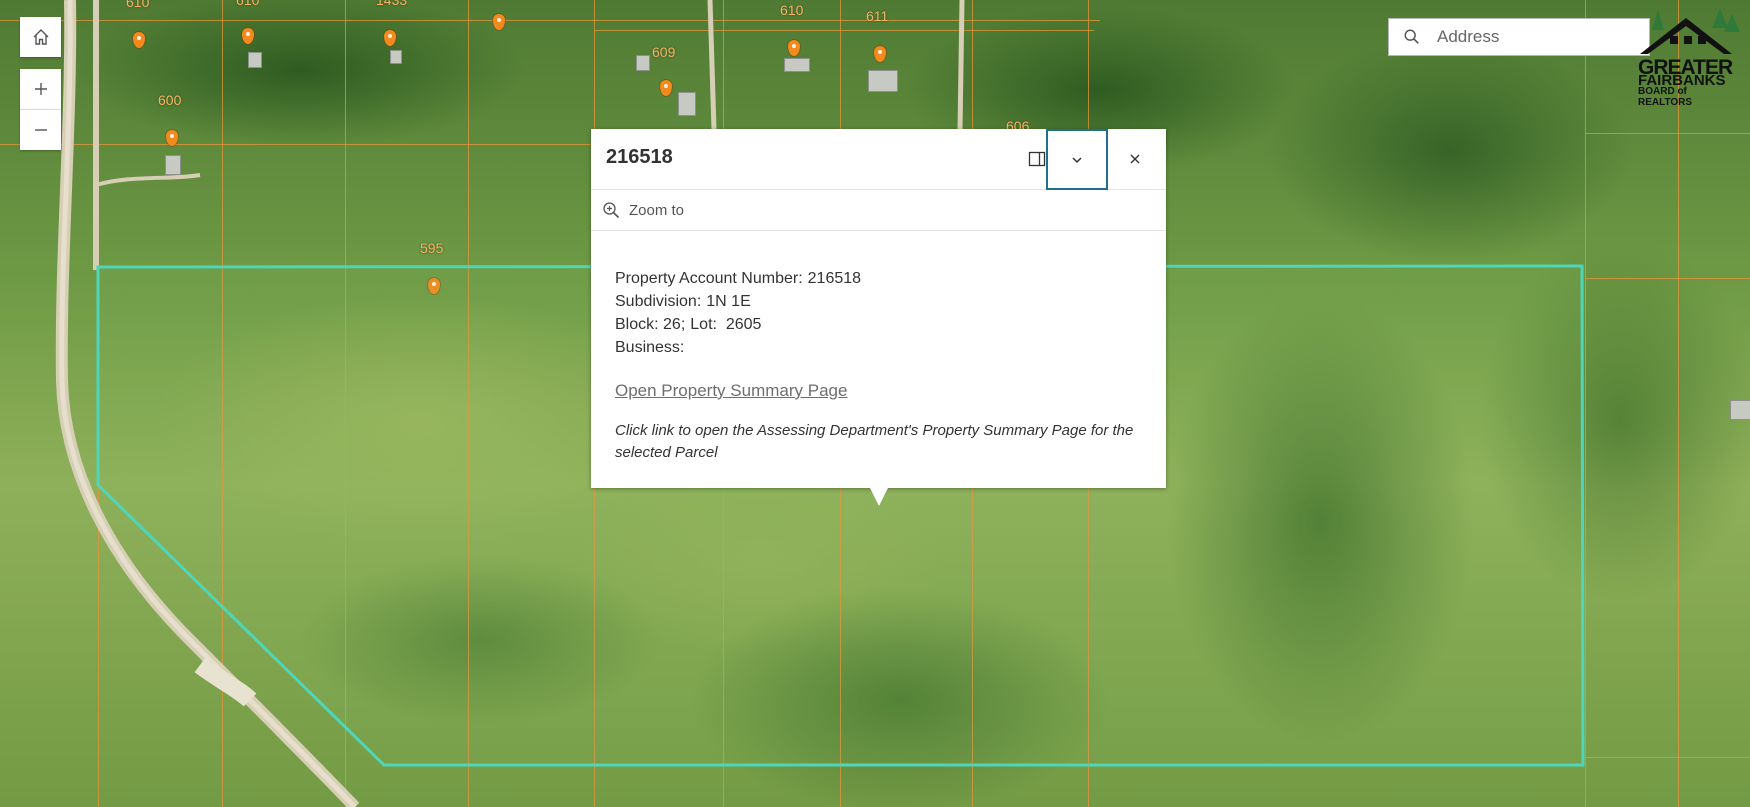 This screenshot has width=1750, height=807. I want to click on zoom-to-icon, so click(611, 210).